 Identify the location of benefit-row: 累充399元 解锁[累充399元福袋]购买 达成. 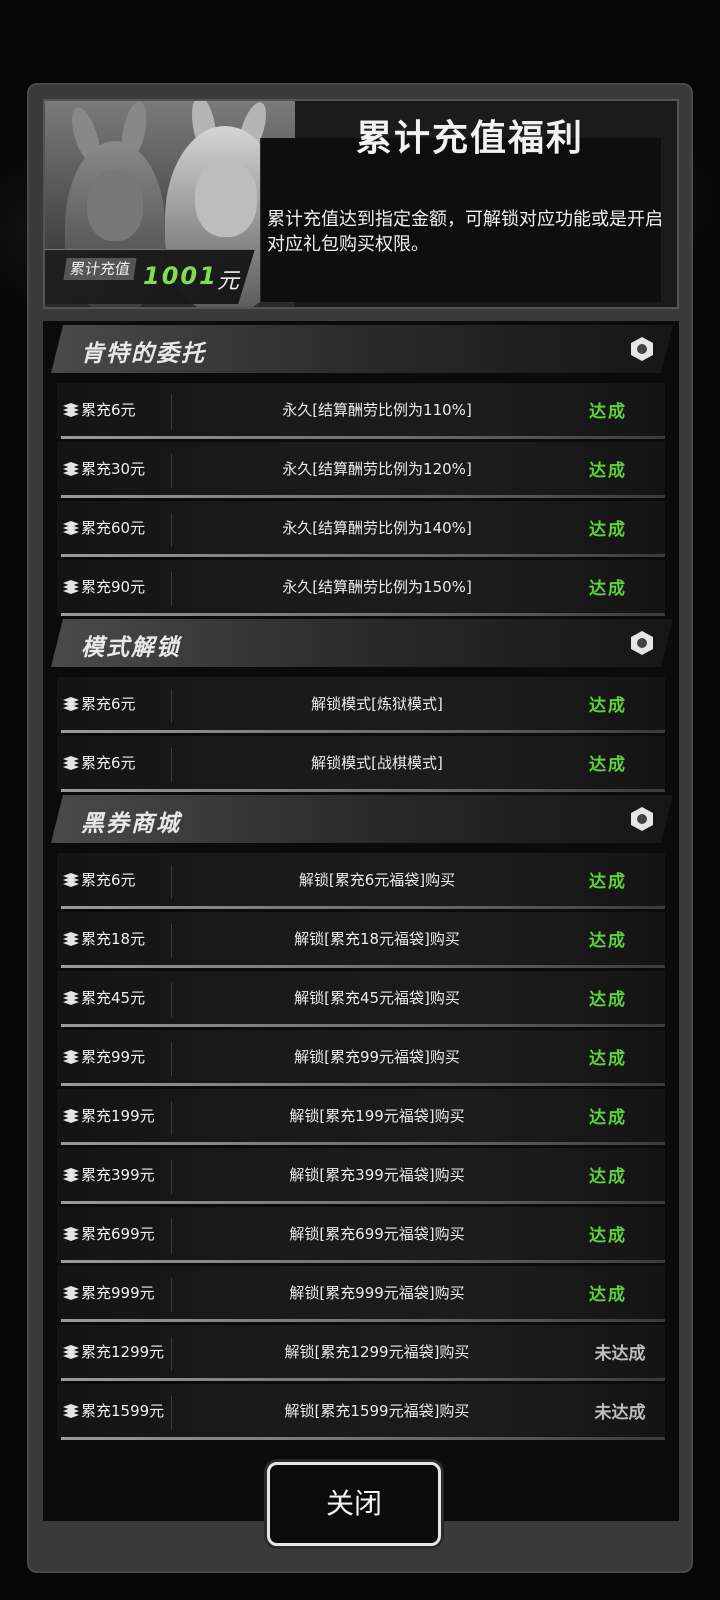
(361, 1176).